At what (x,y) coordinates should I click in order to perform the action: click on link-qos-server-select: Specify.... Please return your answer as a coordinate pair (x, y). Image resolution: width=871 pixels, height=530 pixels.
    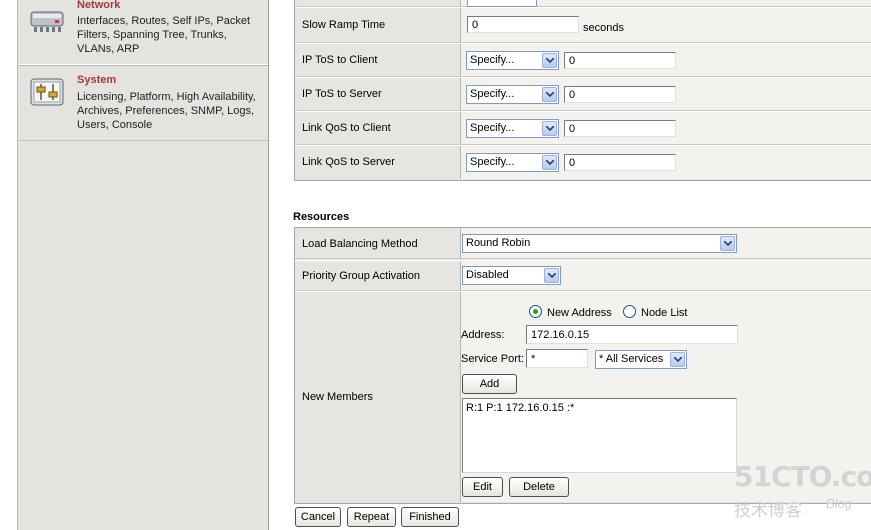
    Looking at the image, I should click on (512, 162).